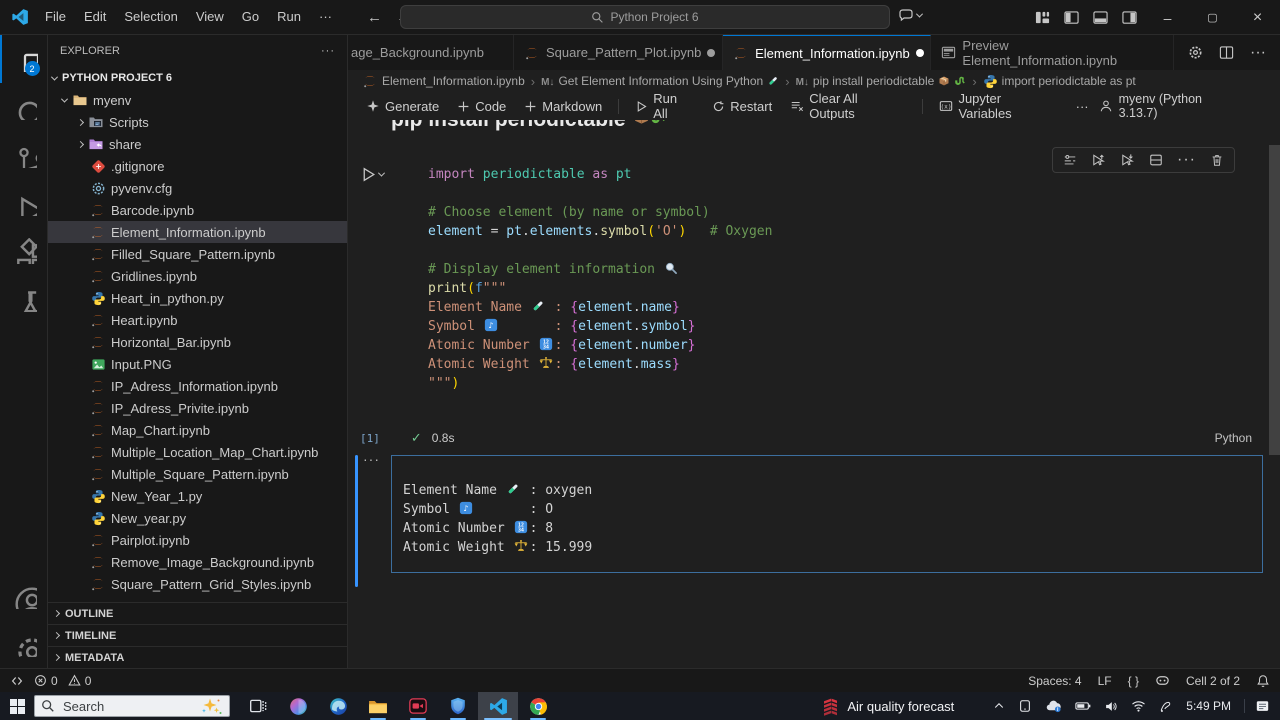 This screenshot has height=720, width=1280. I want to click on taskbar-app-taskview, so click(258, 706).